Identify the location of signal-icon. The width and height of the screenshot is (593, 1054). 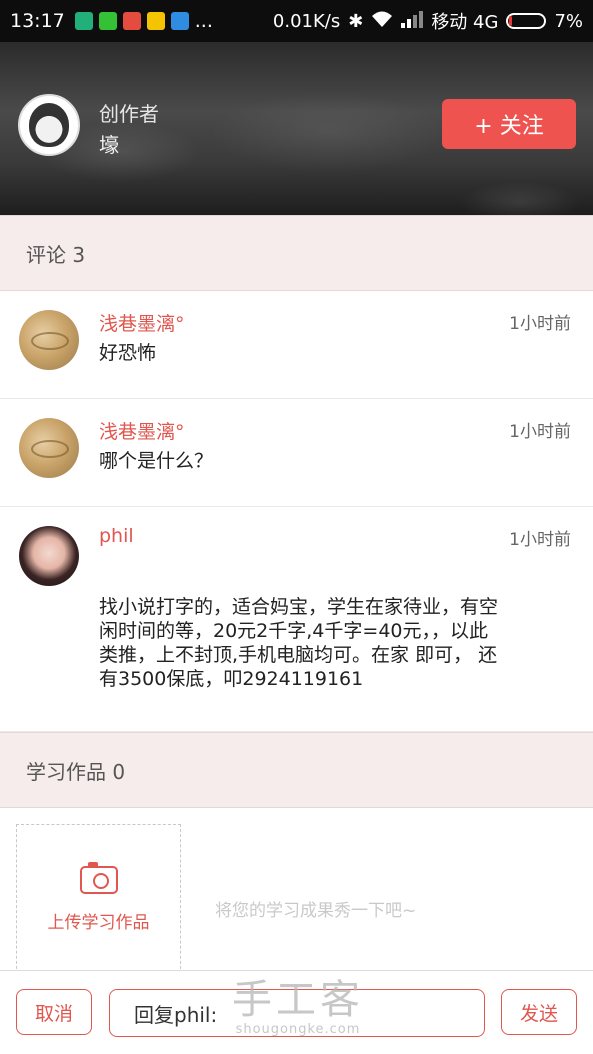
(412, 21).